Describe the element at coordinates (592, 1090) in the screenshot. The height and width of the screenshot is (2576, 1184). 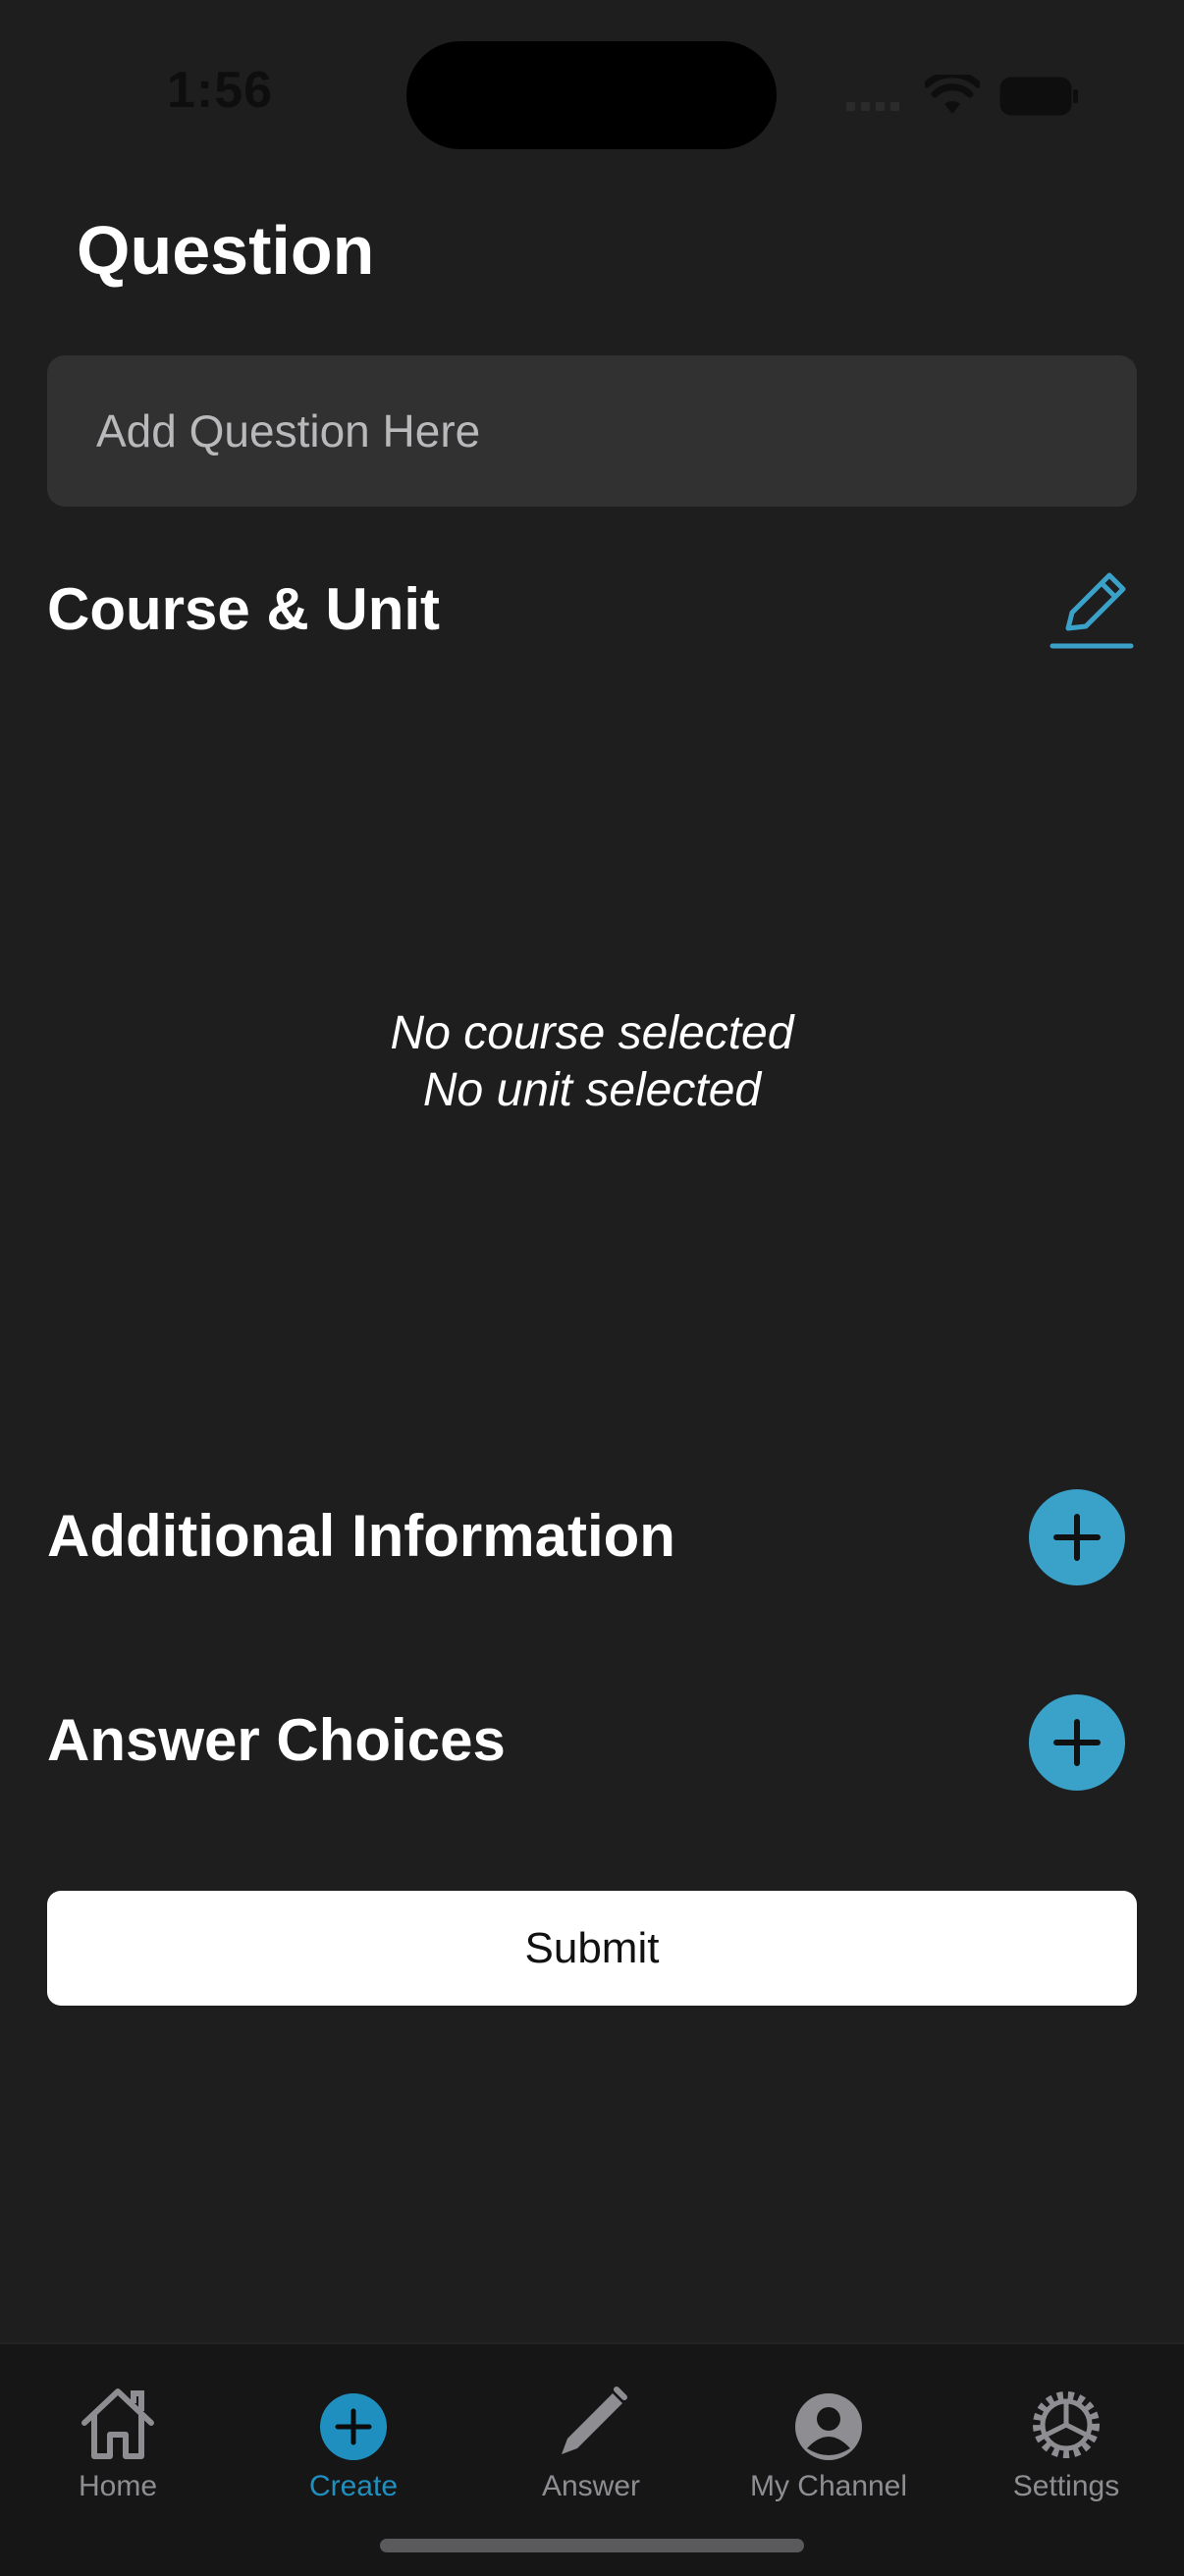
I see `no-unit-text: No unit selected` at that location.